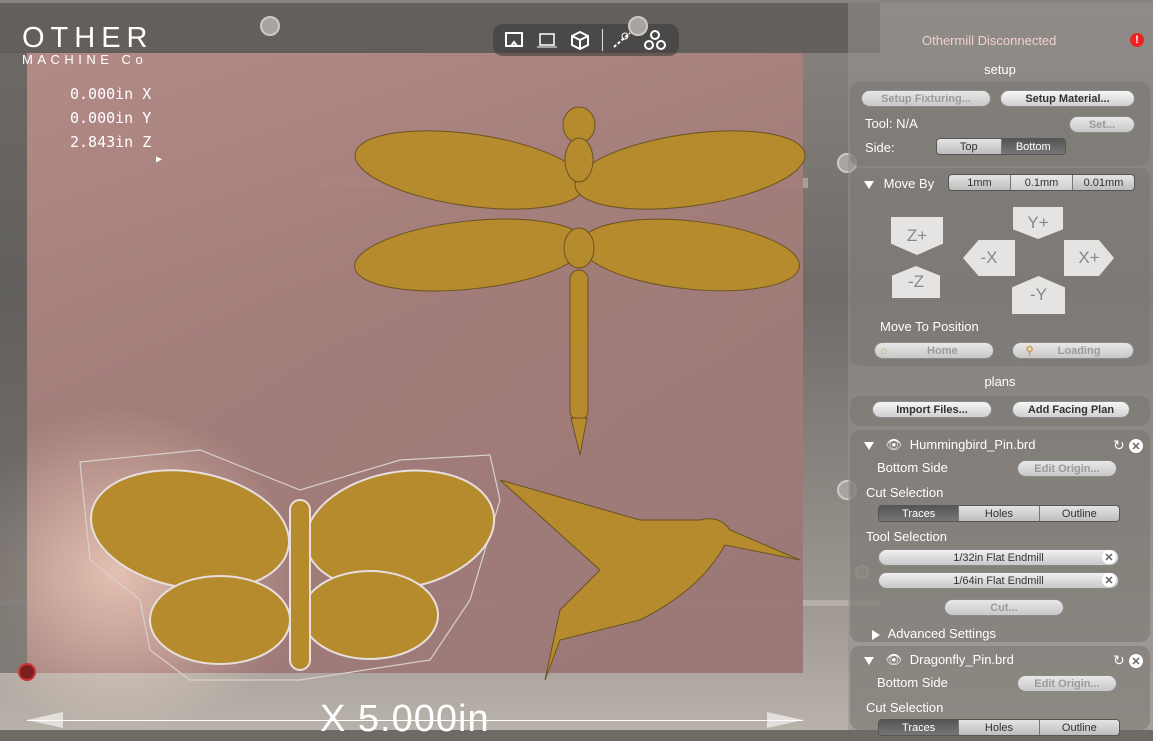 The width and height of the screenshot is (1153, 741). What do you see at coordinates (972, 444) in the screenshot?
I see `plan-file-name: Hummingbird_Pin.brd` at bounding box center [972, 444].